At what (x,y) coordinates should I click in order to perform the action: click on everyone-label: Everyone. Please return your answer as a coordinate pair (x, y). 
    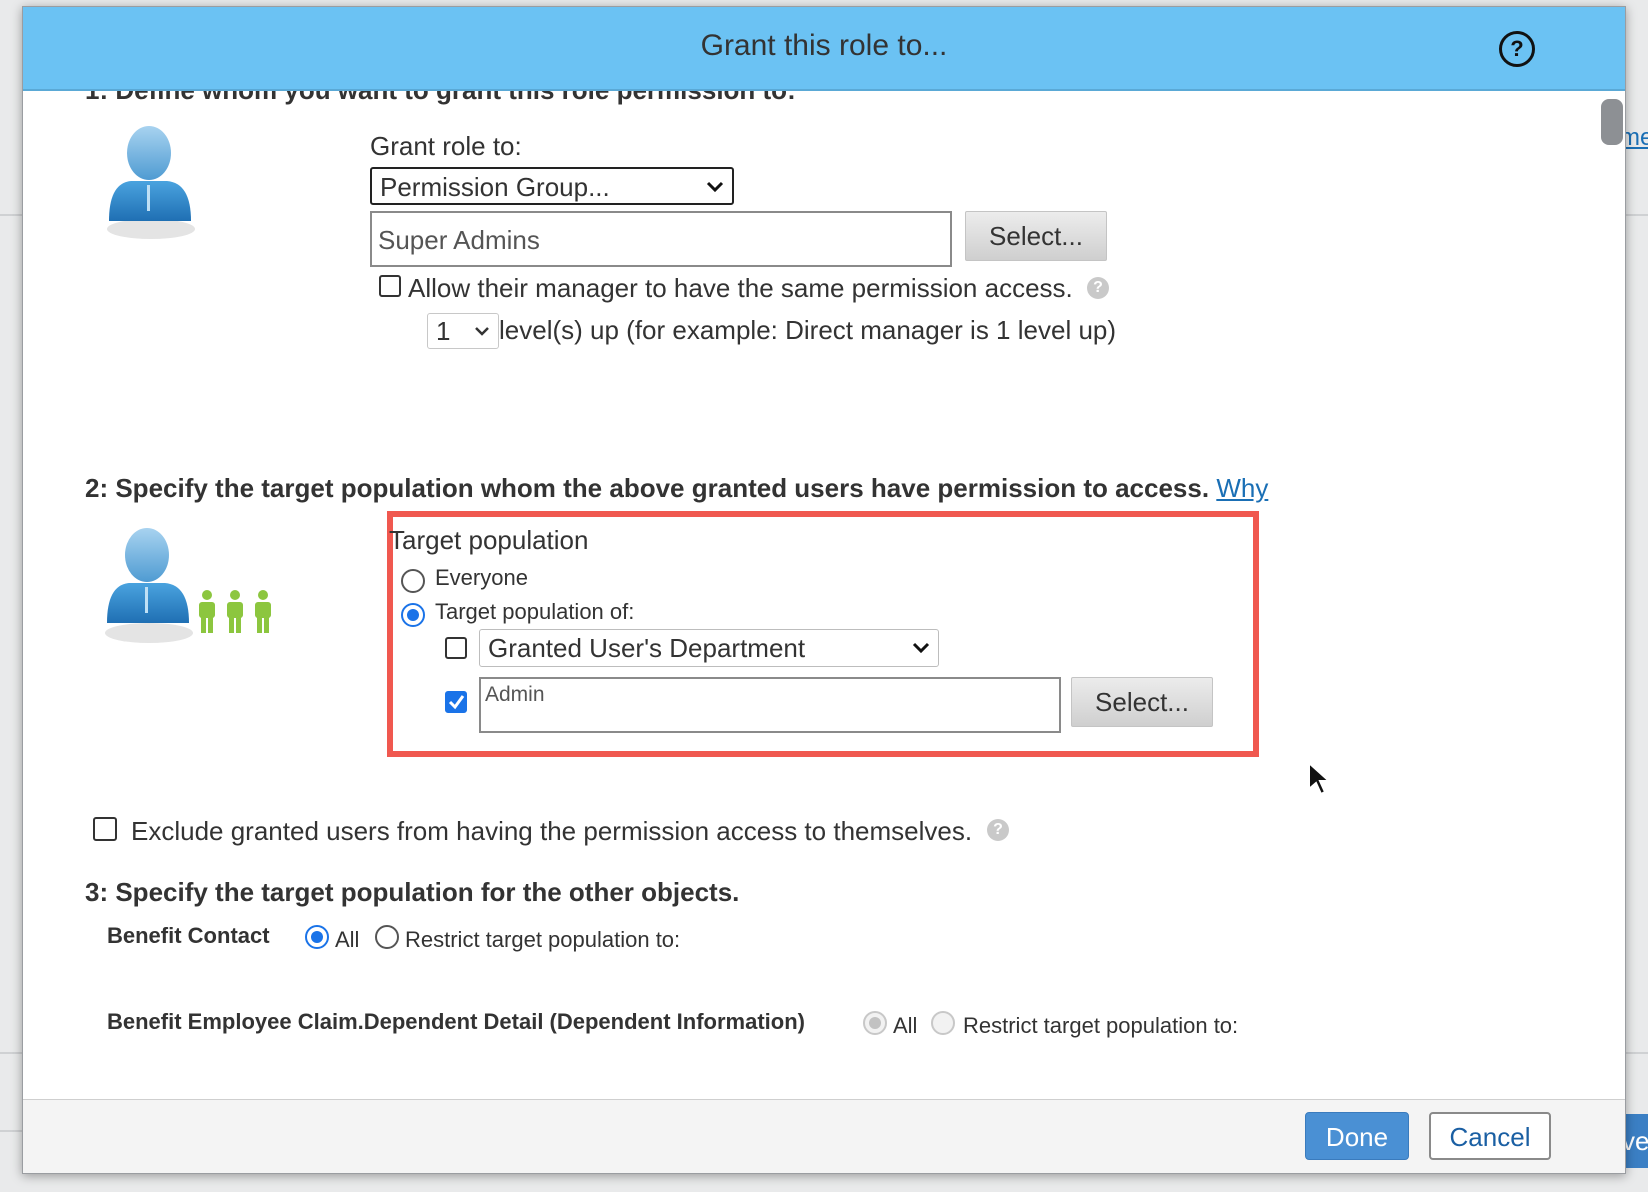
    Looking at the image, I should click on (481, 577).